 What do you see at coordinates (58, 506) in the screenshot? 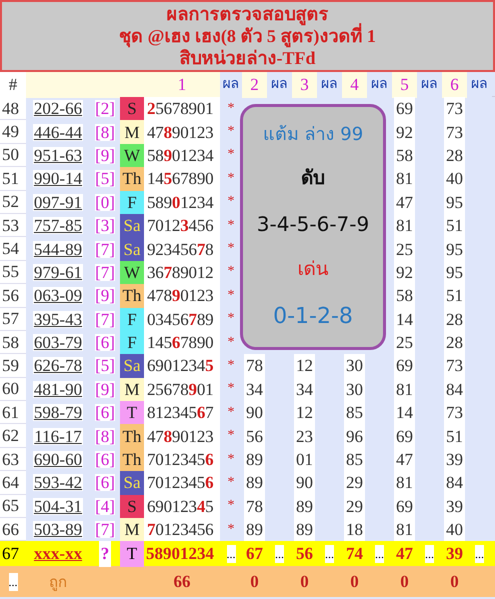
I see `number-link: 504-31` at bounding box center [58, 506].